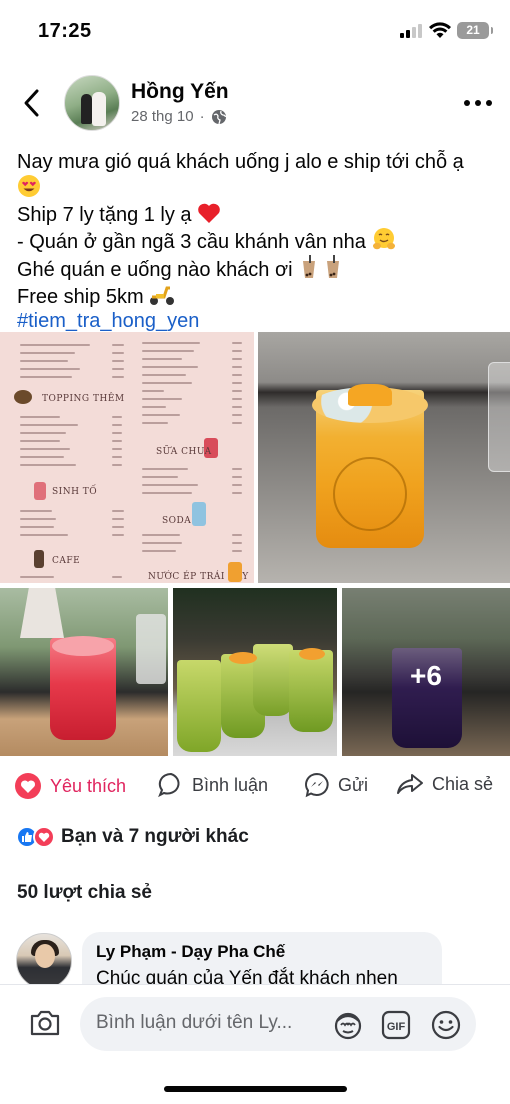 The height and width of the screenshot is (1104, 510). Describe the element at coordinates (478, 103) in the screenshot. I see `more-icon` at that location.